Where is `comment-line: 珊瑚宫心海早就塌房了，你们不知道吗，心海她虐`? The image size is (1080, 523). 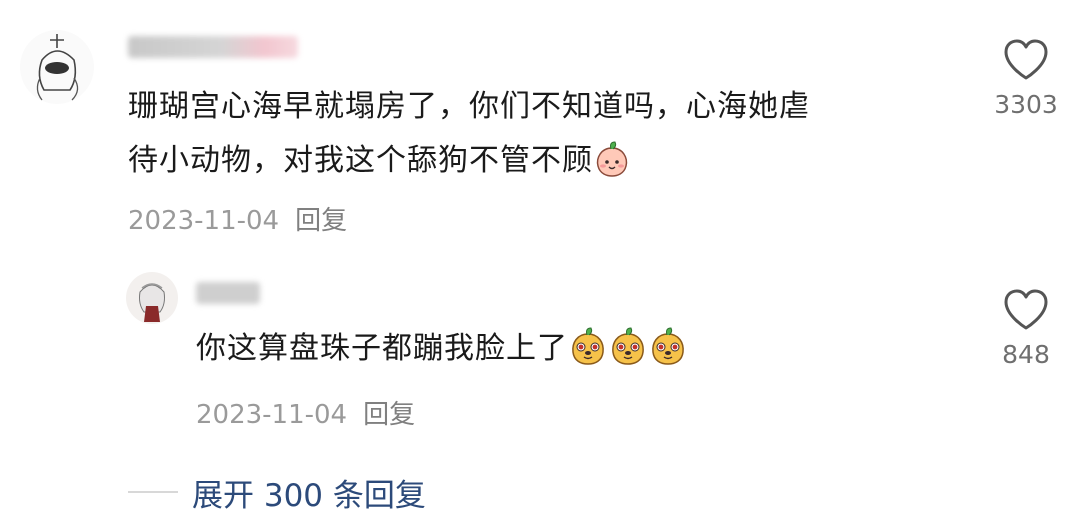 comment-line: 珊瑚宫心海早就塌房了，你们不知道吗，心海她虐 is located at coordinates (469, 106).